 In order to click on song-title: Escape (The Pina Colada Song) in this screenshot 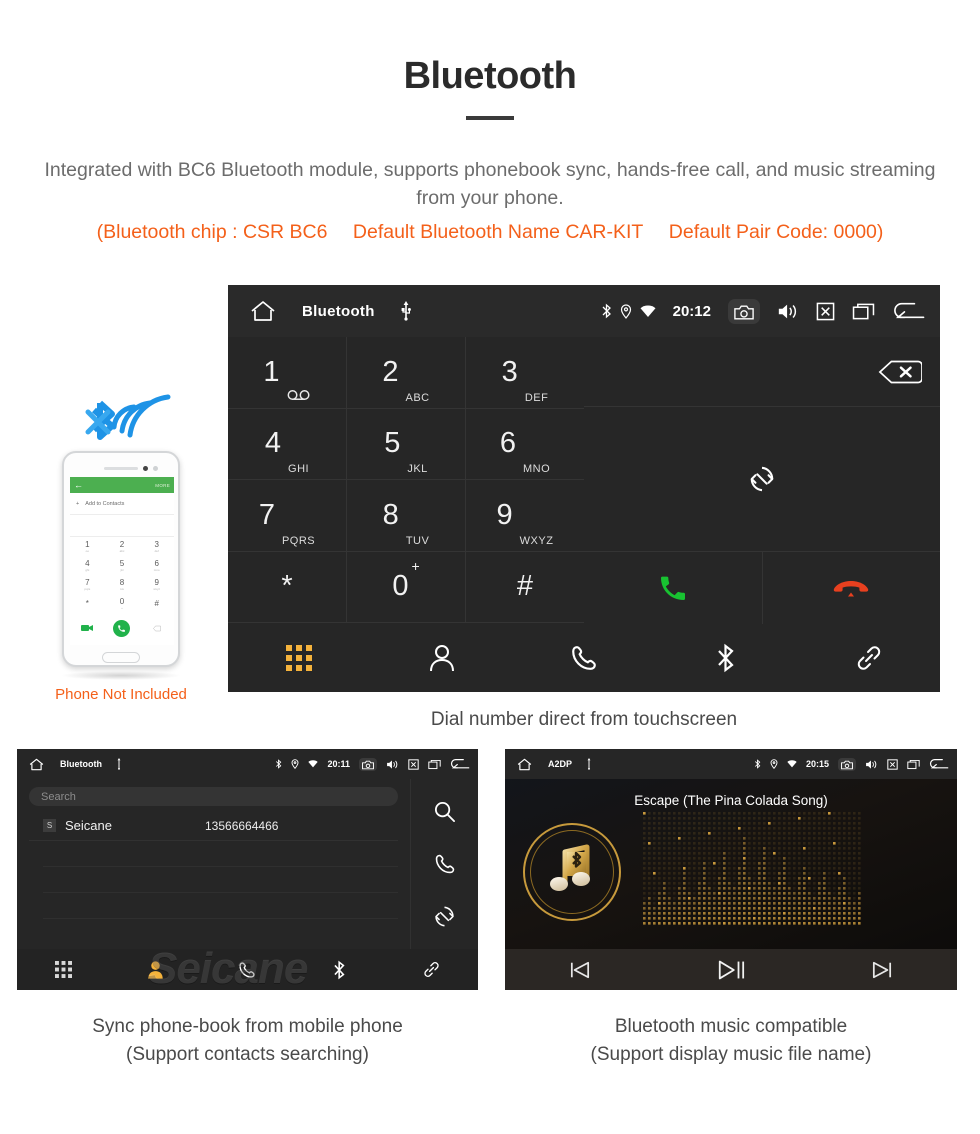, I will do `click(731, 800)`.